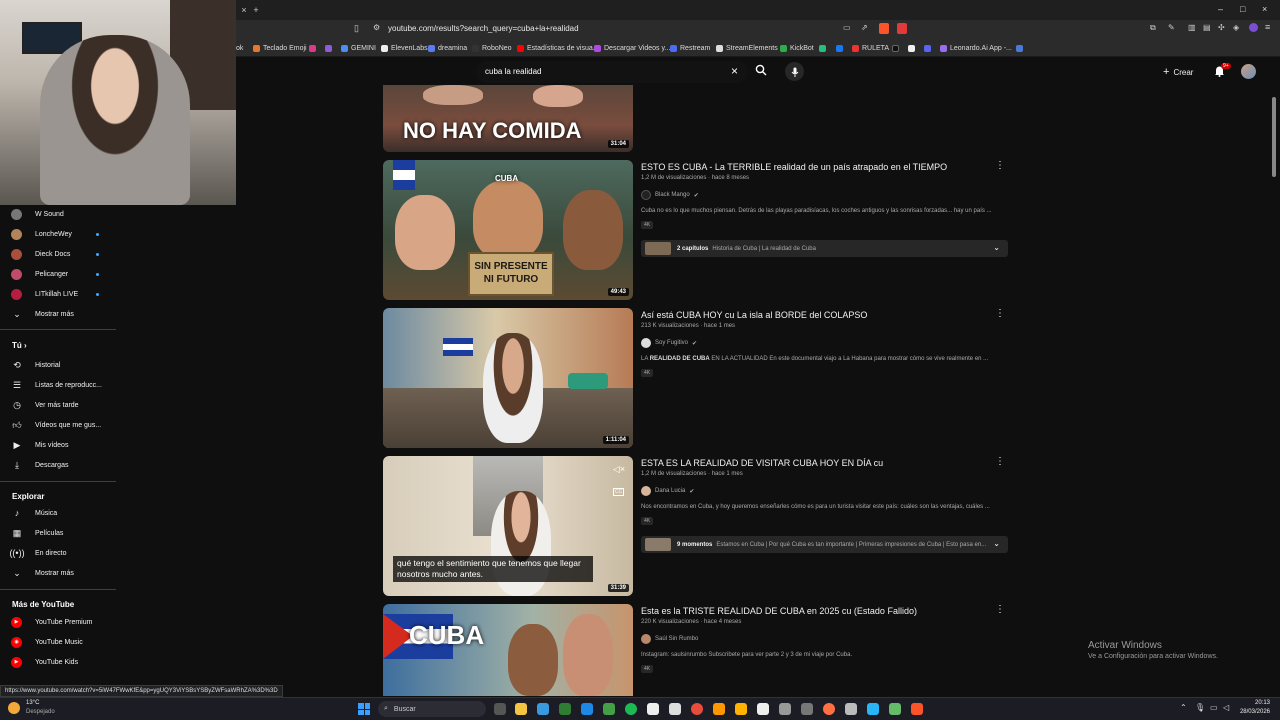  What do you see at coordinates (58, 573) in the screenshot?
I see `sidebar-explore-show-more: ⌄ Mostrar más` at bounding box center [58, 573].